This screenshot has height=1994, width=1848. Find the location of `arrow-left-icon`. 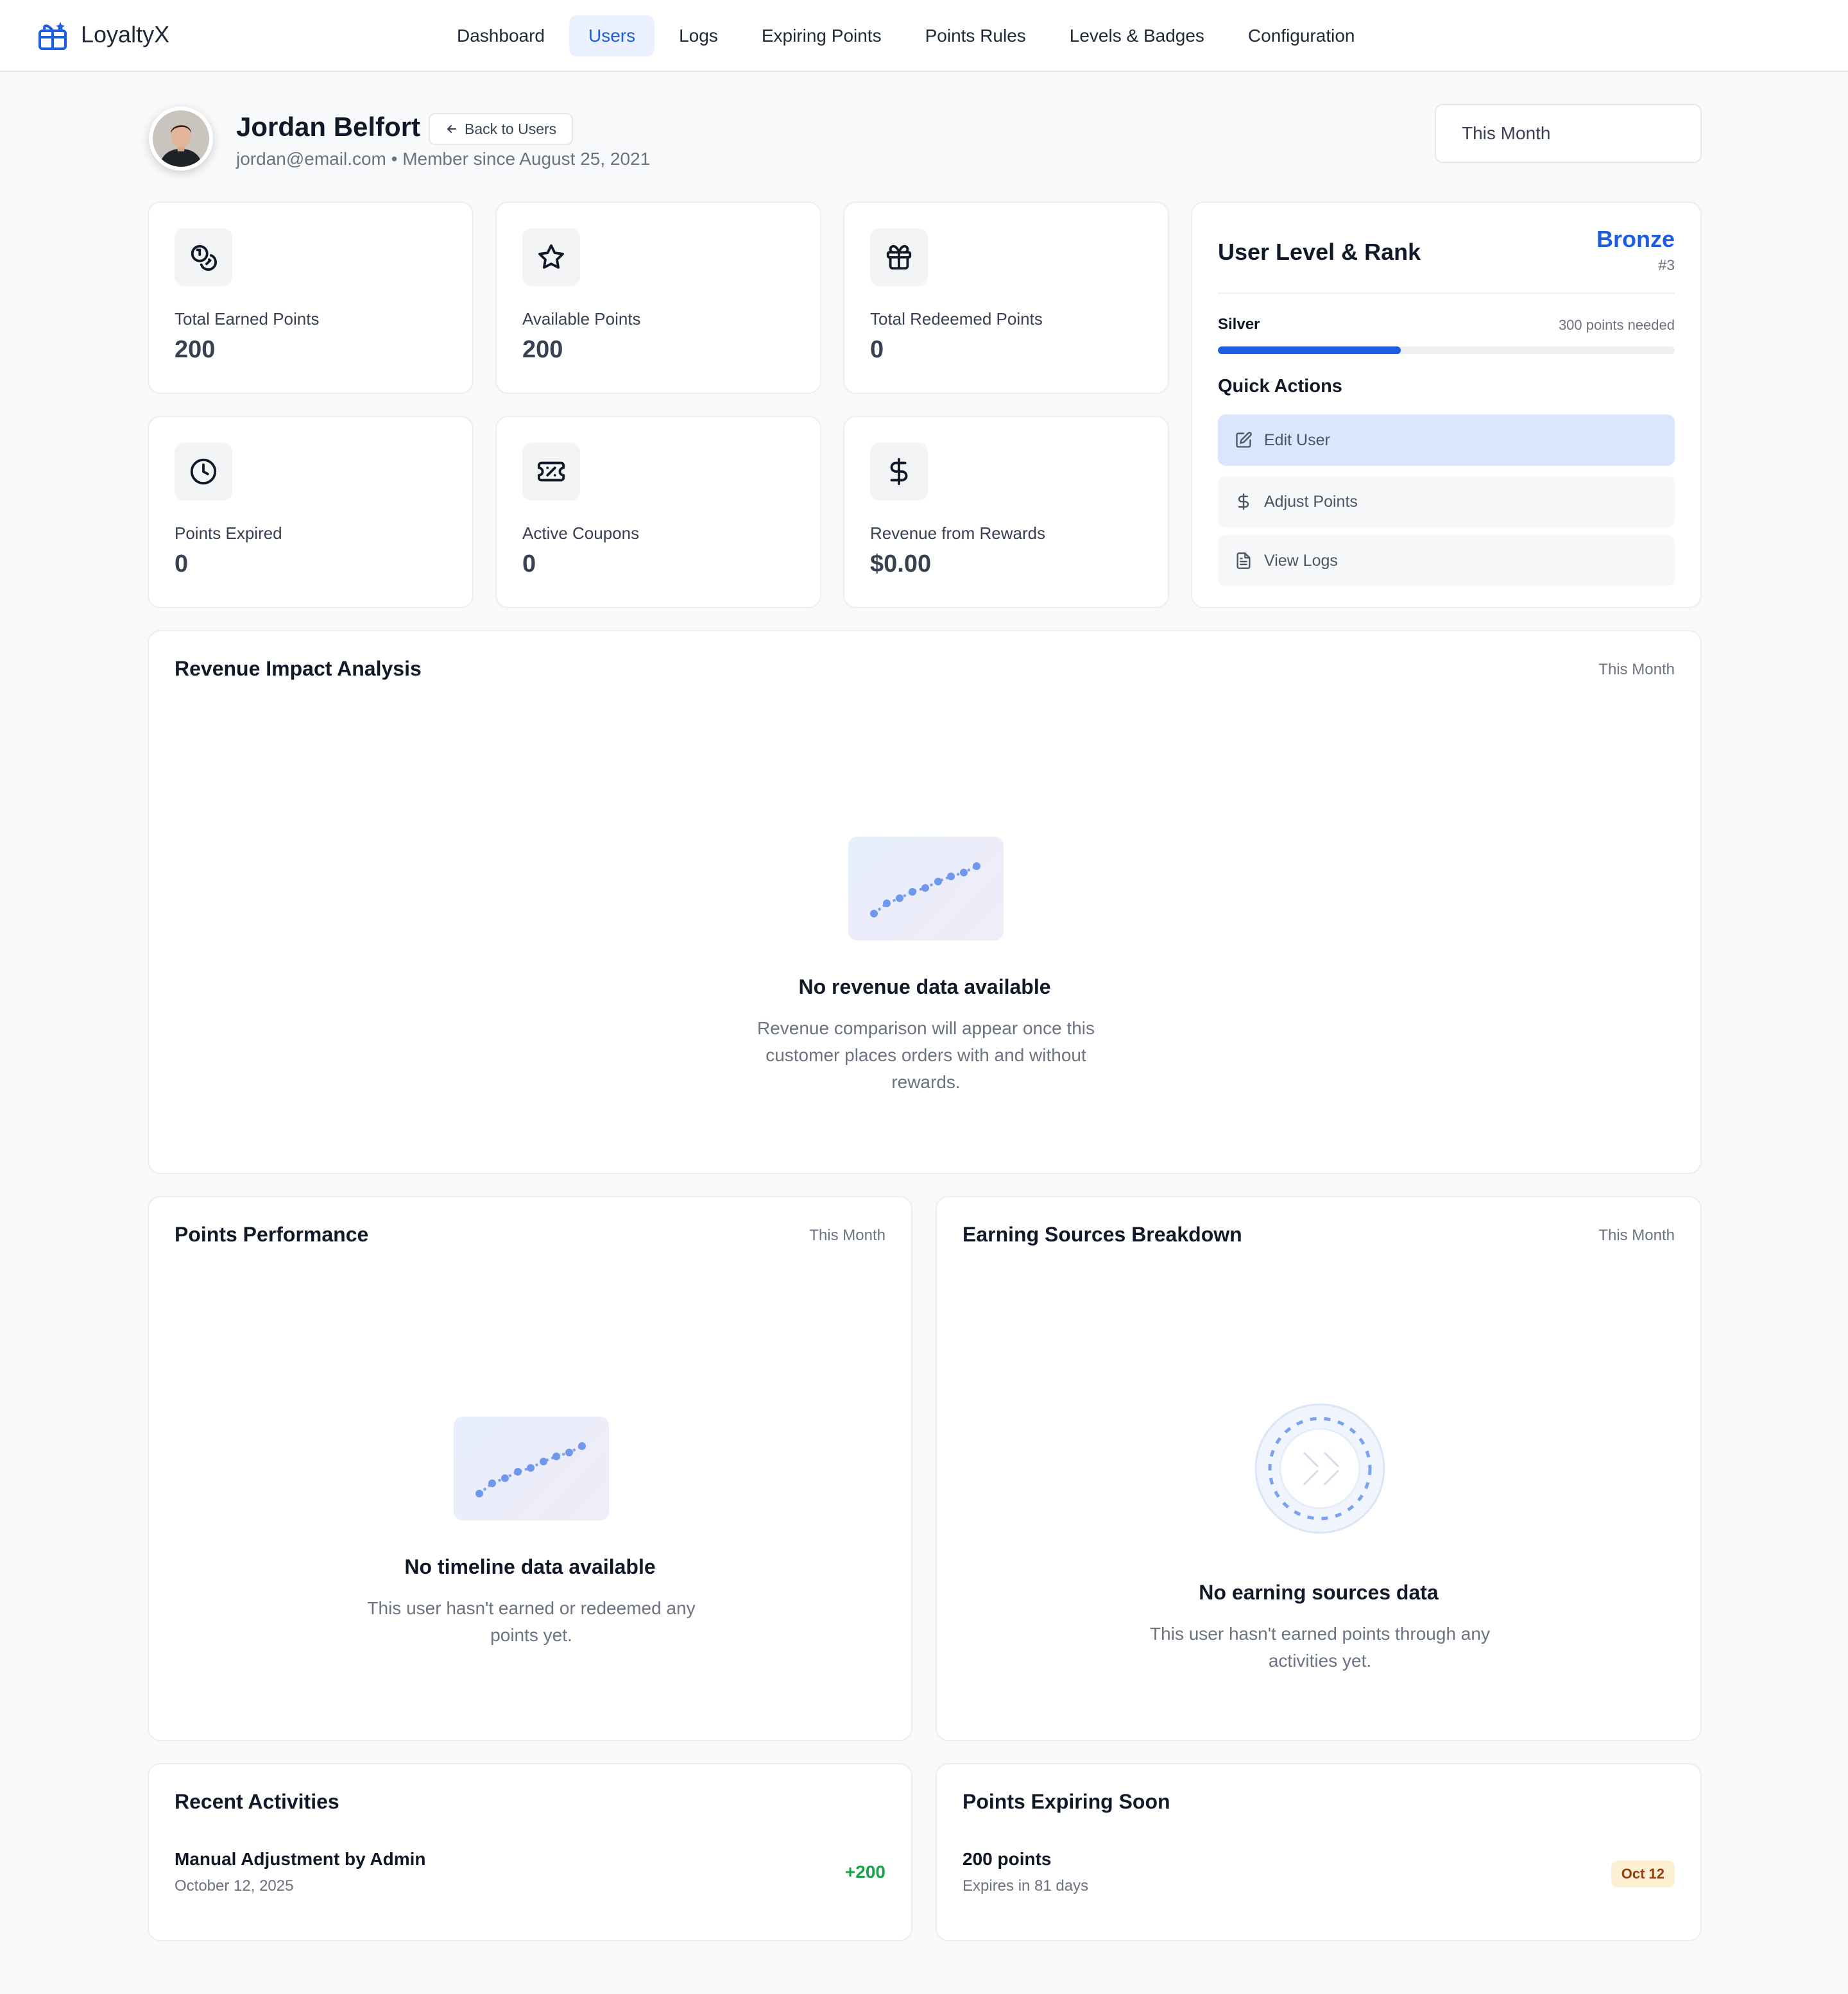

arrow-left-icon is located at coordinates (452, 129).